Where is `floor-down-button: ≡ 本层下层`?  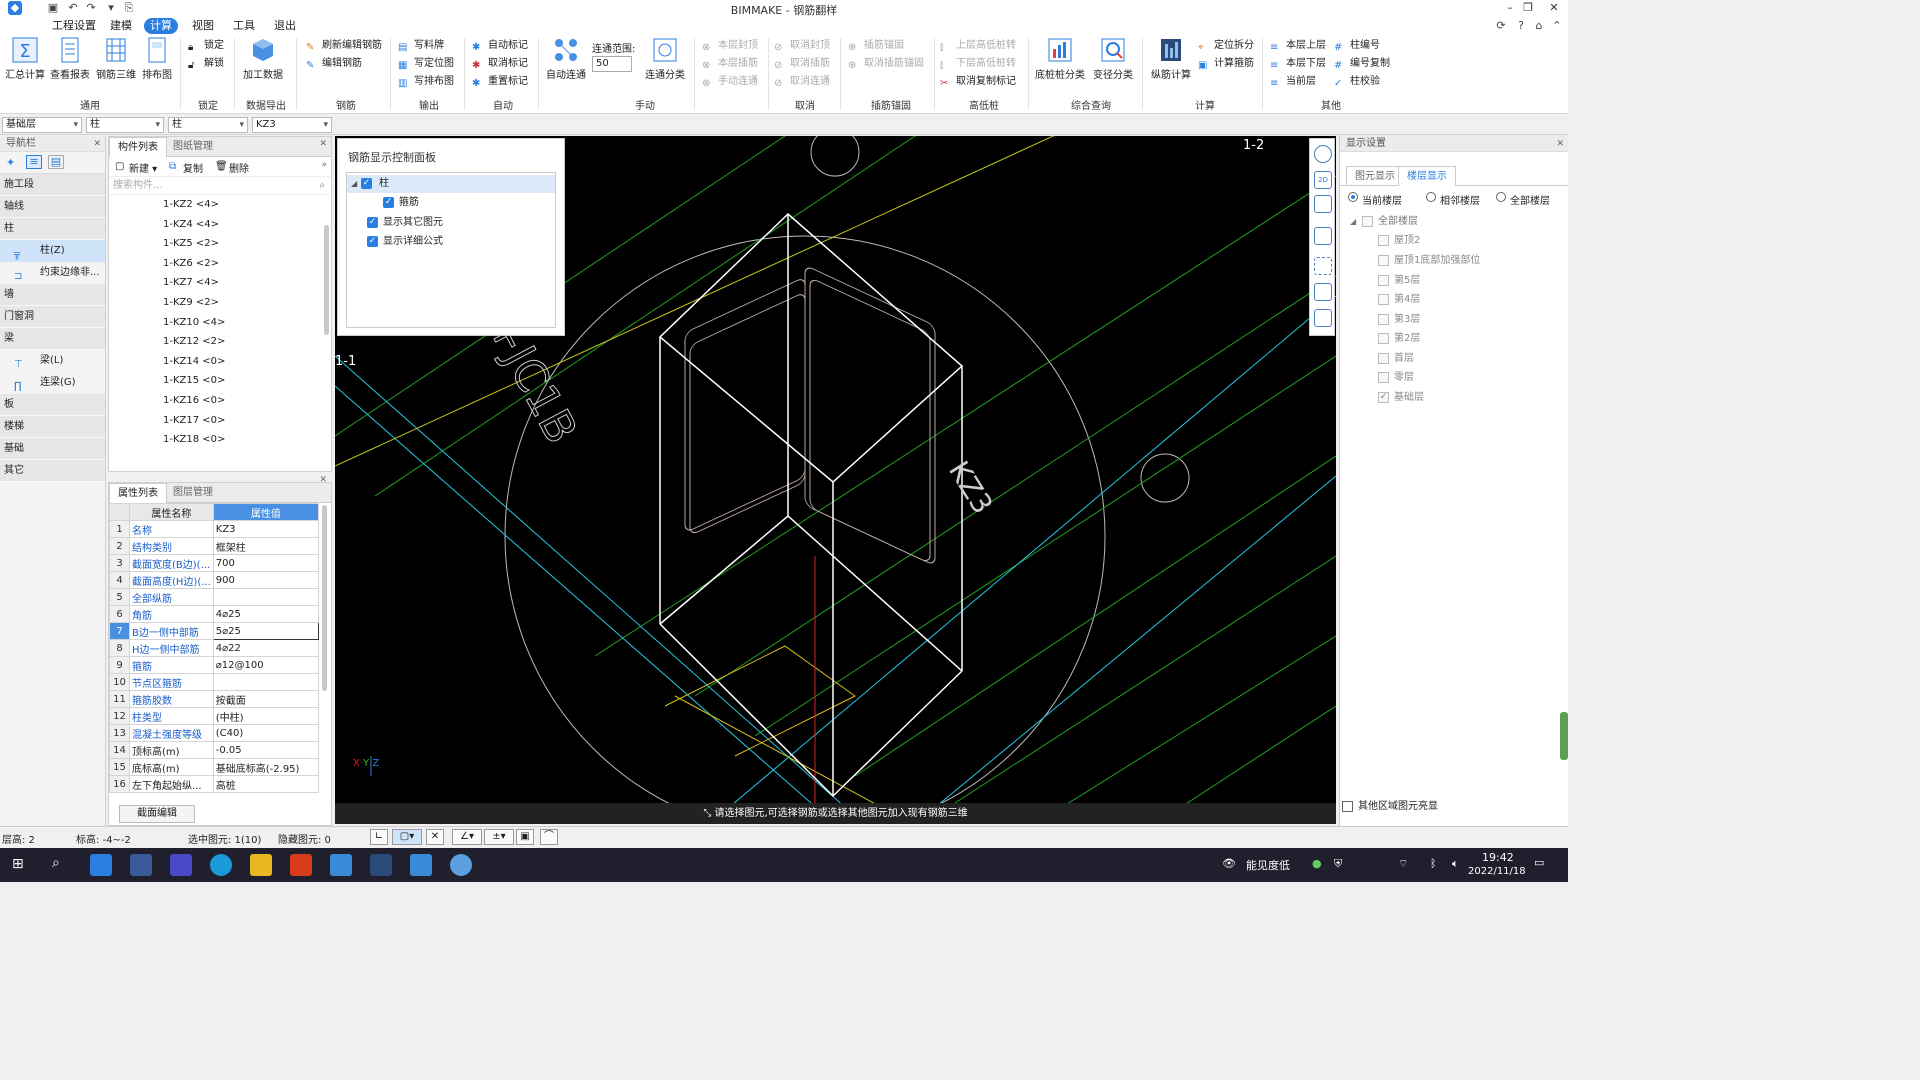
floor-down-button: ≡ 本层下层 is located at coordinates (1298, 64).